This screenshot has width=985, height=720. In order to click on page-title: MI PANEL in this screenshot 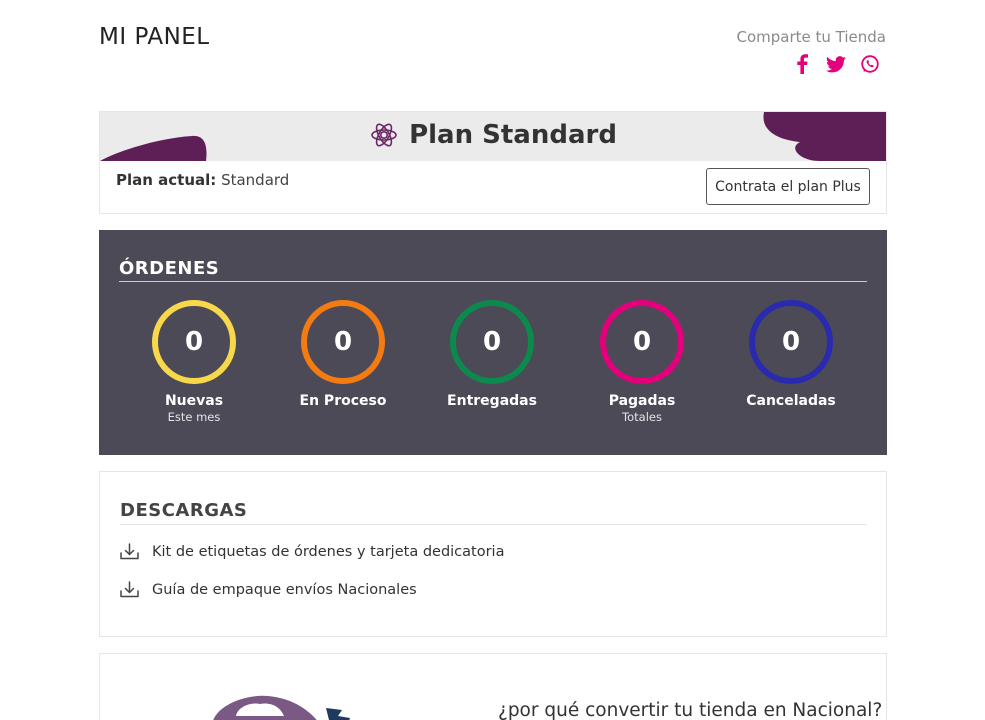, I will do `click(154, 37)`.